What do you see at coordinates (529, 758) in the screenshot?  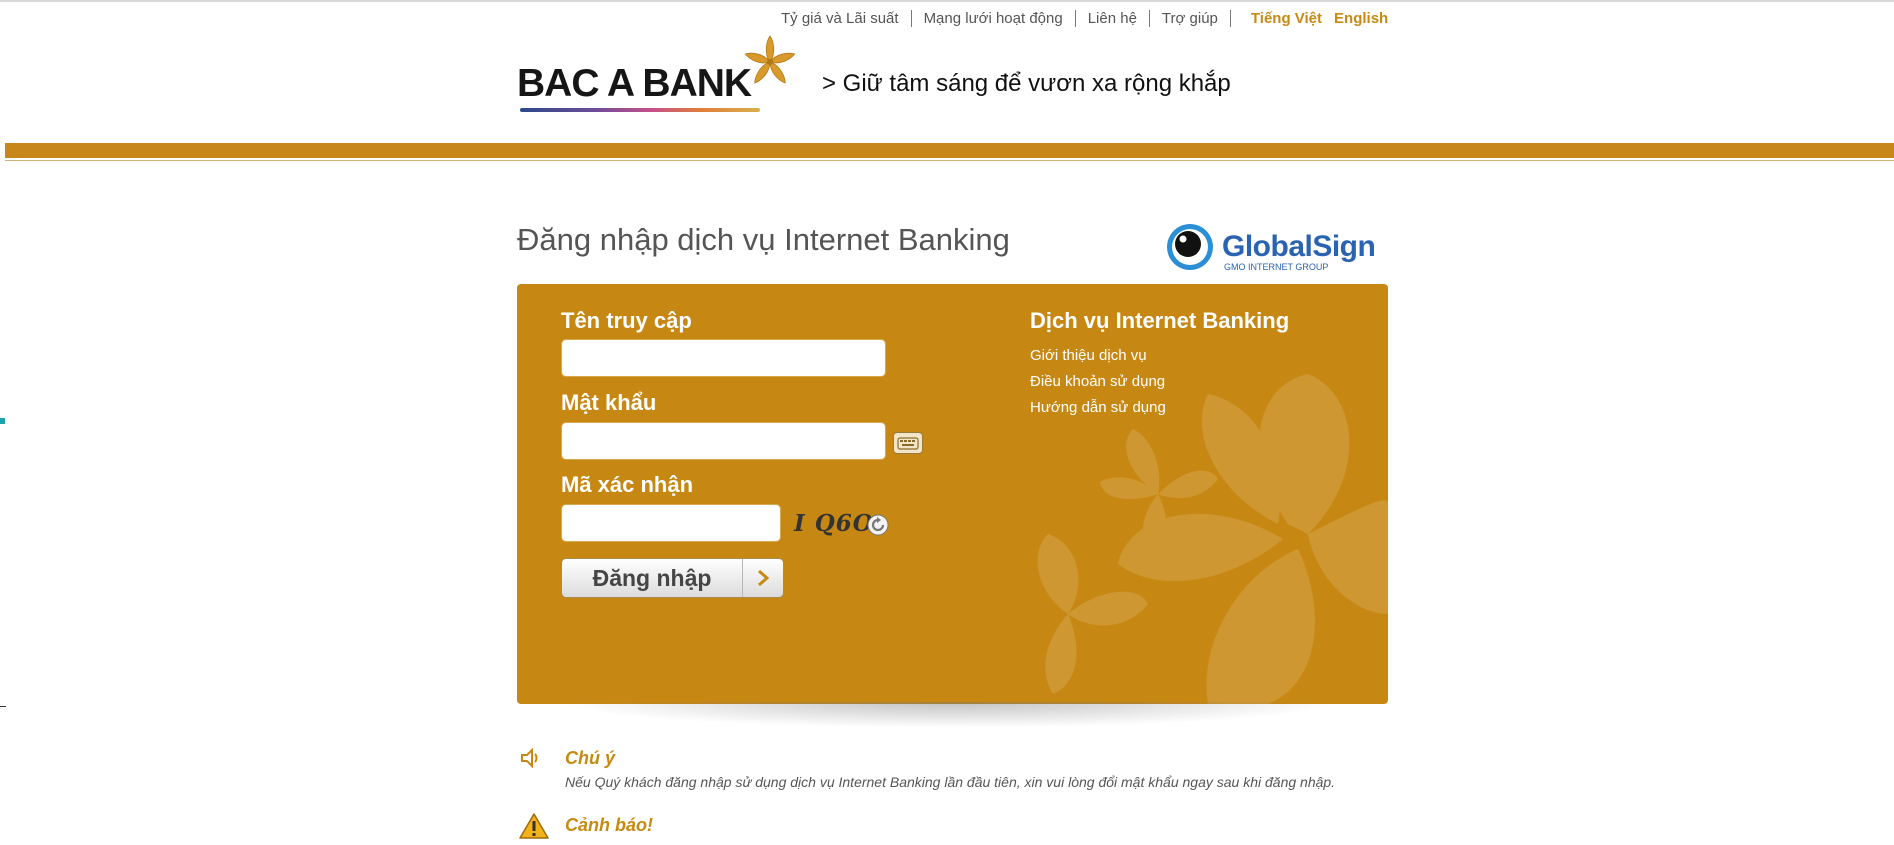 I see `speaker-icon` at bounding box center [529, 758].